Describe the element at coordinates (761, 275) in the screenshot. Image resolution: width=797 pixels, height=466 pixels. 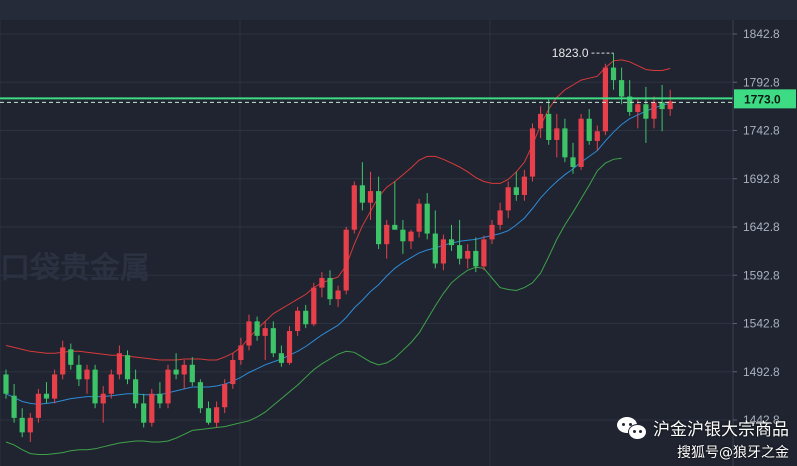
I see `tick-label: 1592.8` at that location.